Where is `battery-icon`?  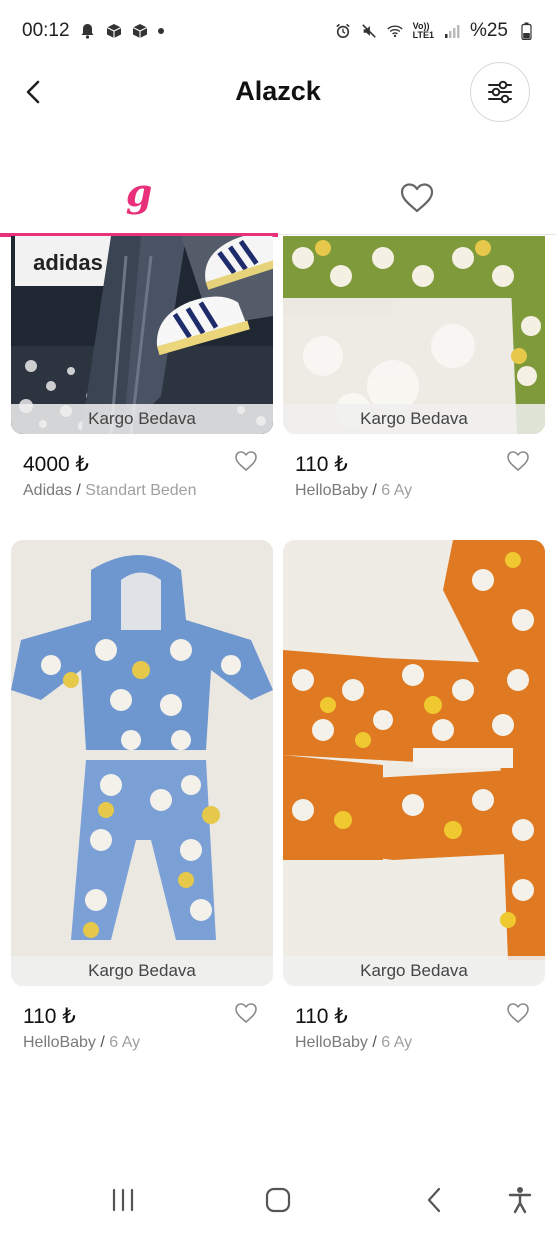 battery-icon is located at coordinates (526, 31).